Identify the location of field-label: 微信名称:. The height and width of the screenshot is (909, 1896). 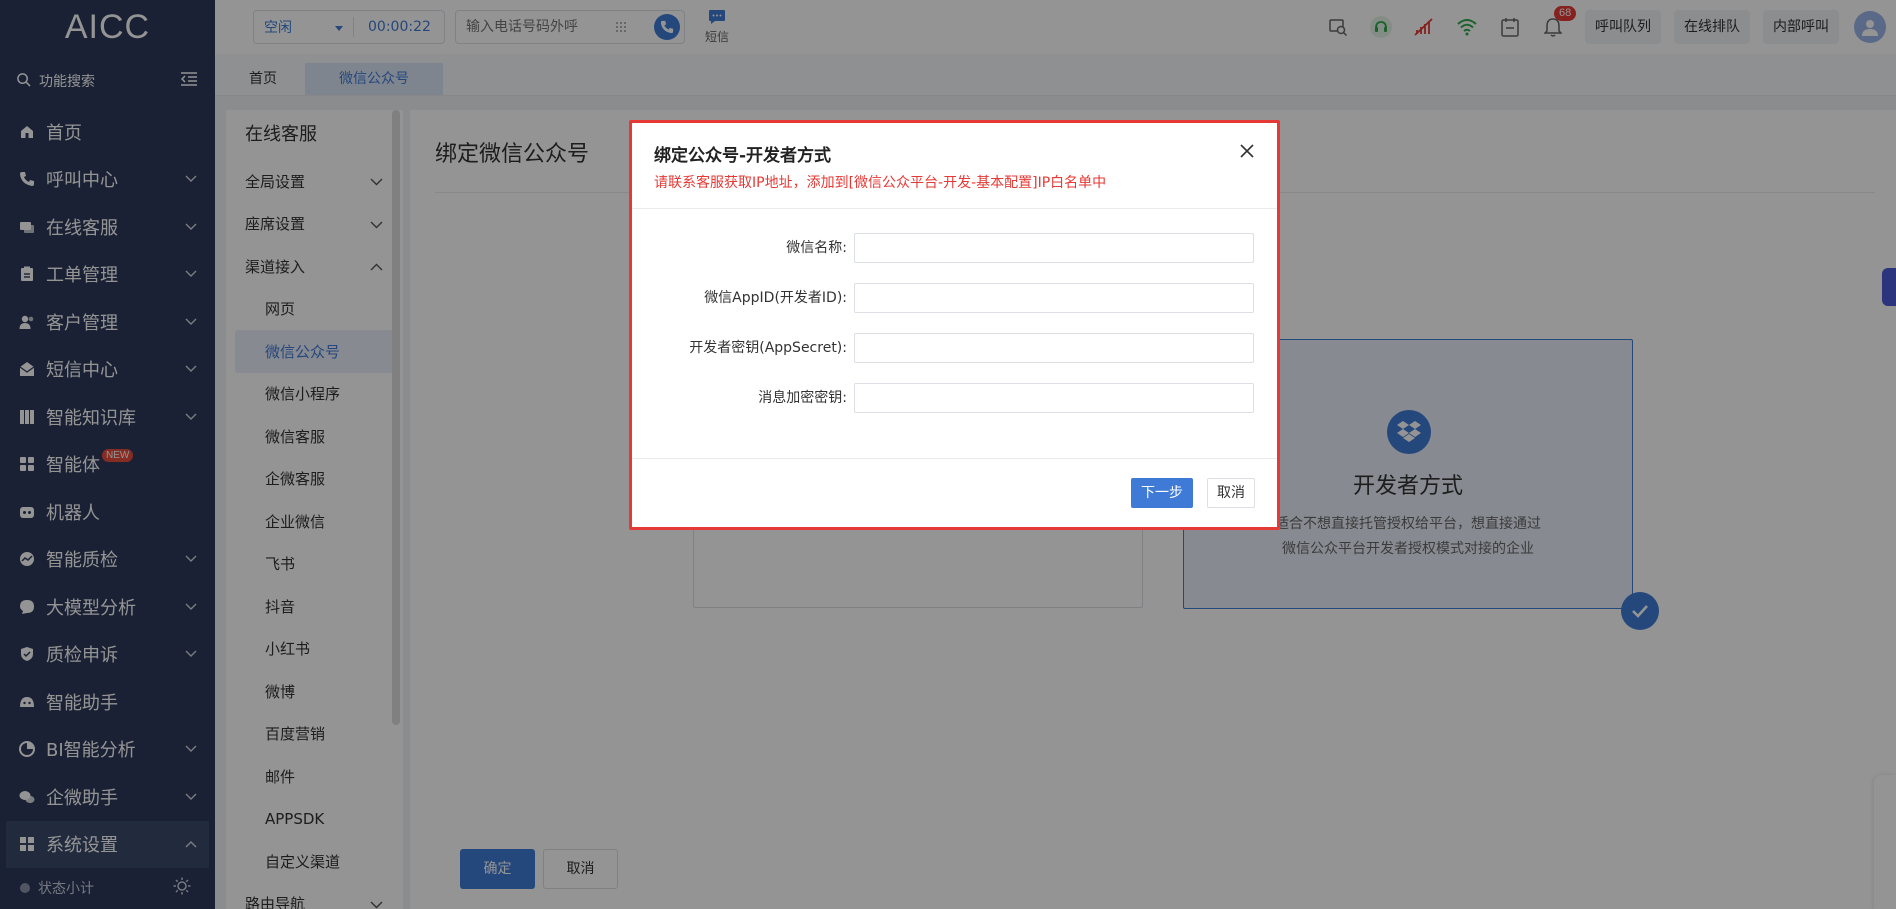
(816, 248).